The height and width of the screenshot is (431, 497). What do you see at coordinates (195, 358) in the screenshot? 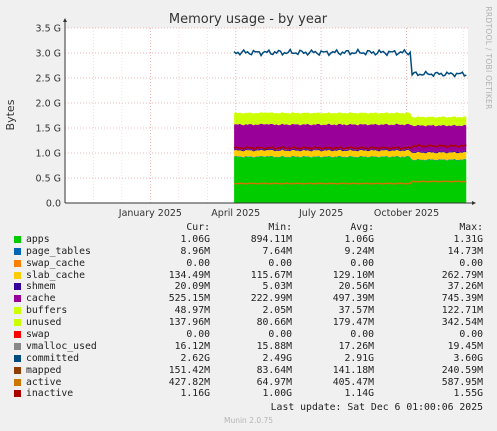
I see `legend-value-cur: 2.62G` at bounding box center [195, 358].